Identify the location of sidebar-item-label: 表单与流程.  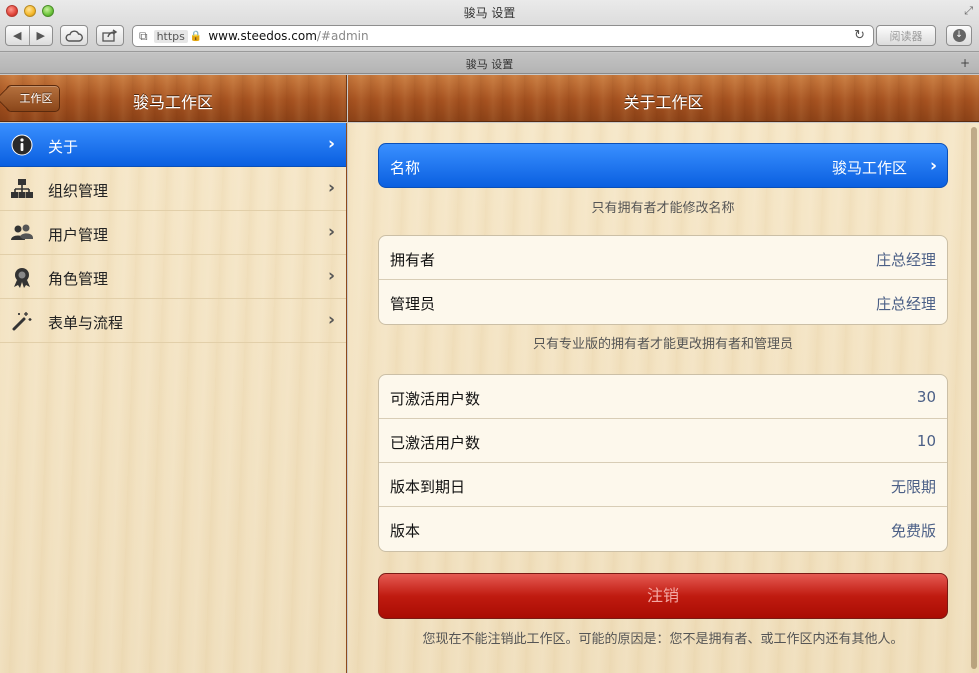
(86, 323).